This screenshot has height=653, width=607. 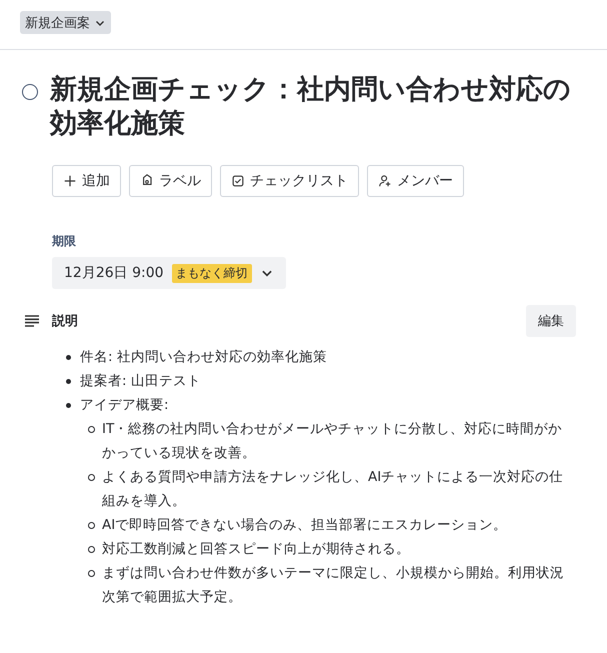 I want to click on due-date-heading: 期限, so click(x=64, y=241).